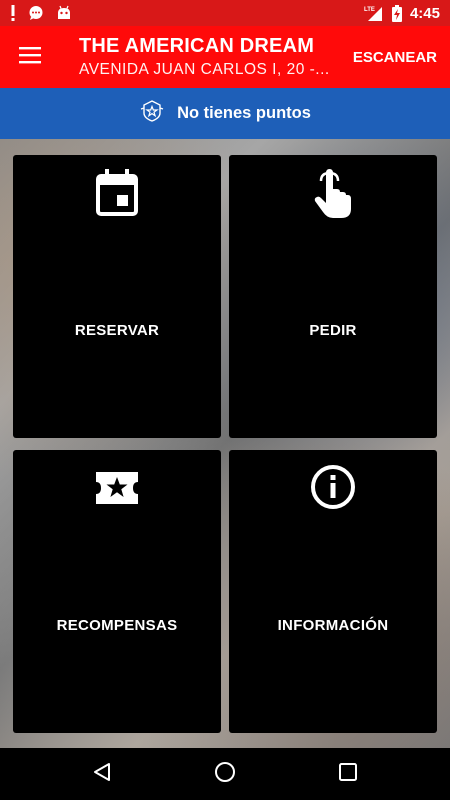  I want to click on scan-button: ESCANEAR, so click(395, 57).